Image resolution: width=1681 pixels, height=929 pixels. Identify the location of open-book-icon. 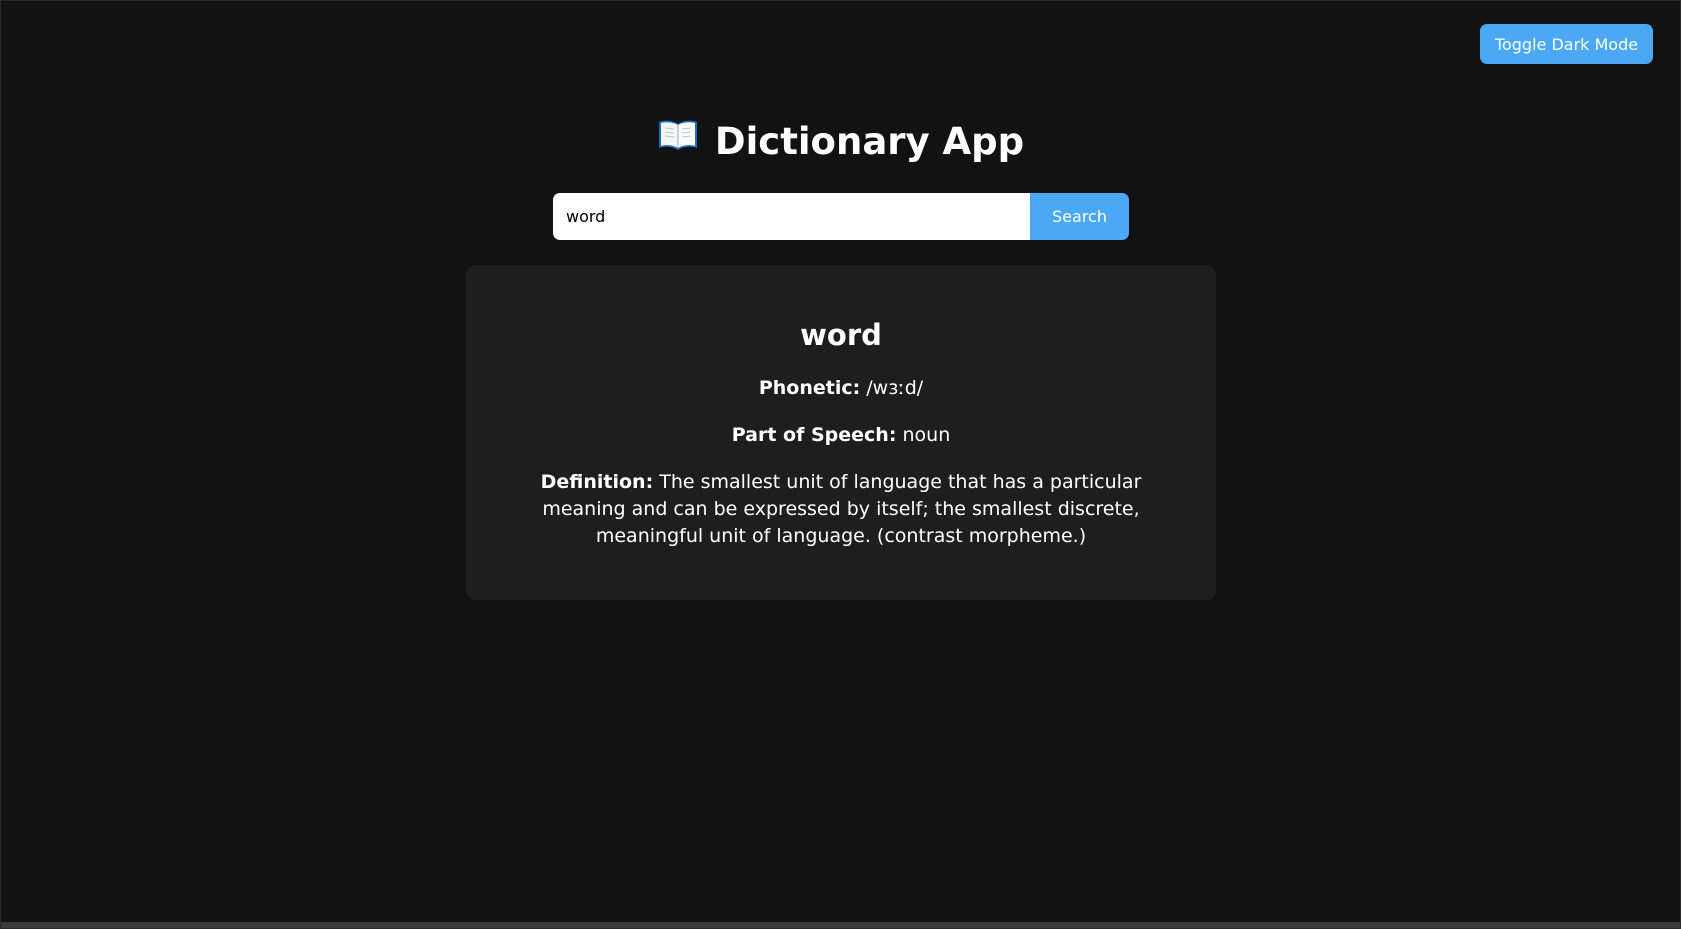
(678, 141).